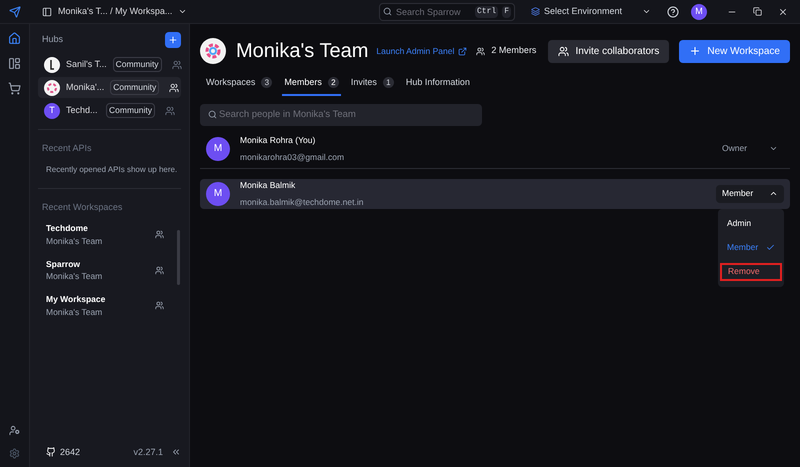 Image resolution: width=800 pixels, height=467 pixels. What do you see at coordinates (176, 452) in the screenshot?
I see `collapse-icon` at bounding box center [176, 452].